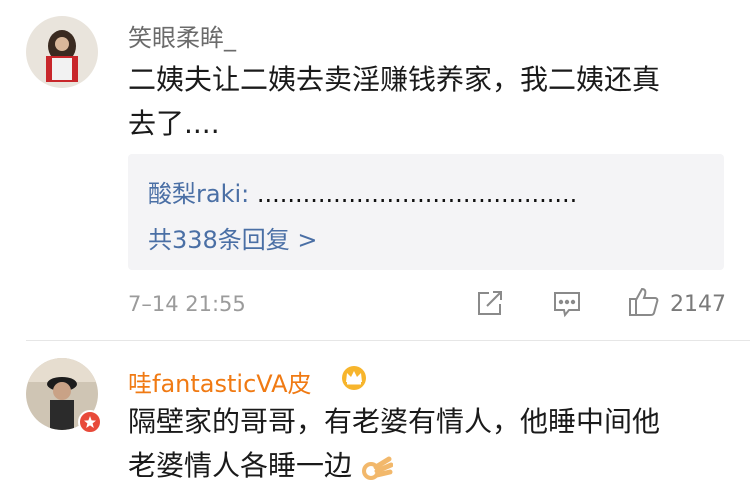  What do you see at coordinates (428, 466) in the screenshot?
I see `comment-text-line-wrap: 老婆情人各睡一边` at bounding box center [428, 466].